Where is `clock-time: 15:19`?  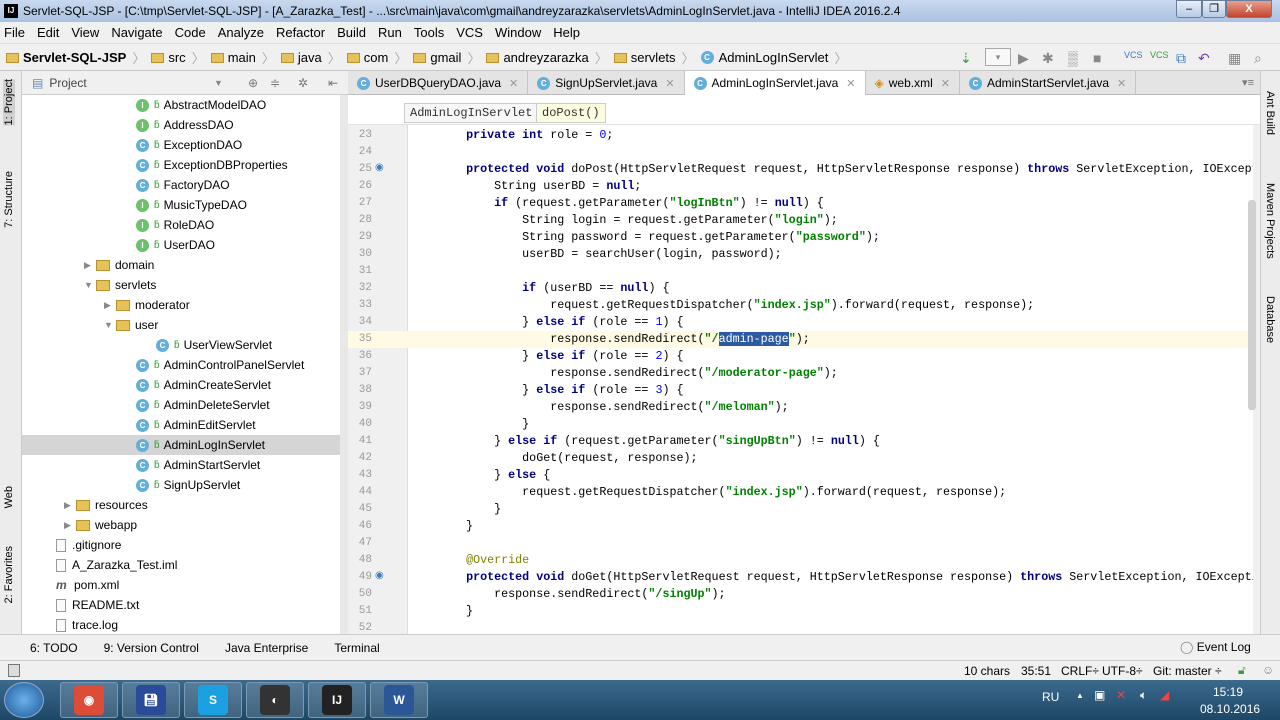
clock-time: 15:19 is located at coordinates (1228, 692).